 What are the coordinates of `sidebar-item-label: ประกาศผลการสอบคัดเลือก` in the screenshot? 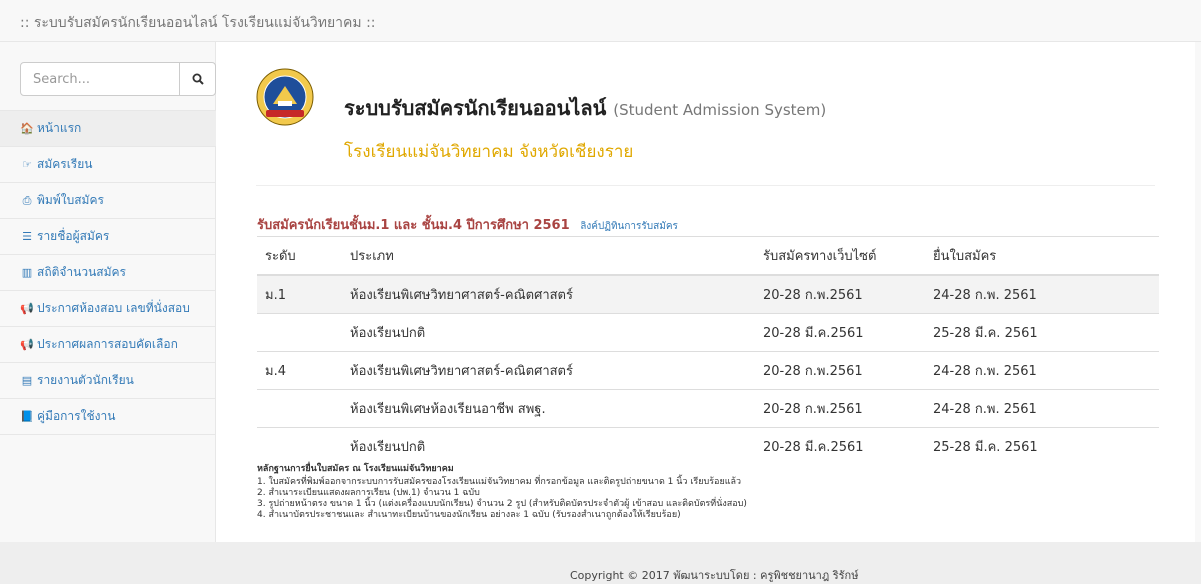 It's located at (107, 344).